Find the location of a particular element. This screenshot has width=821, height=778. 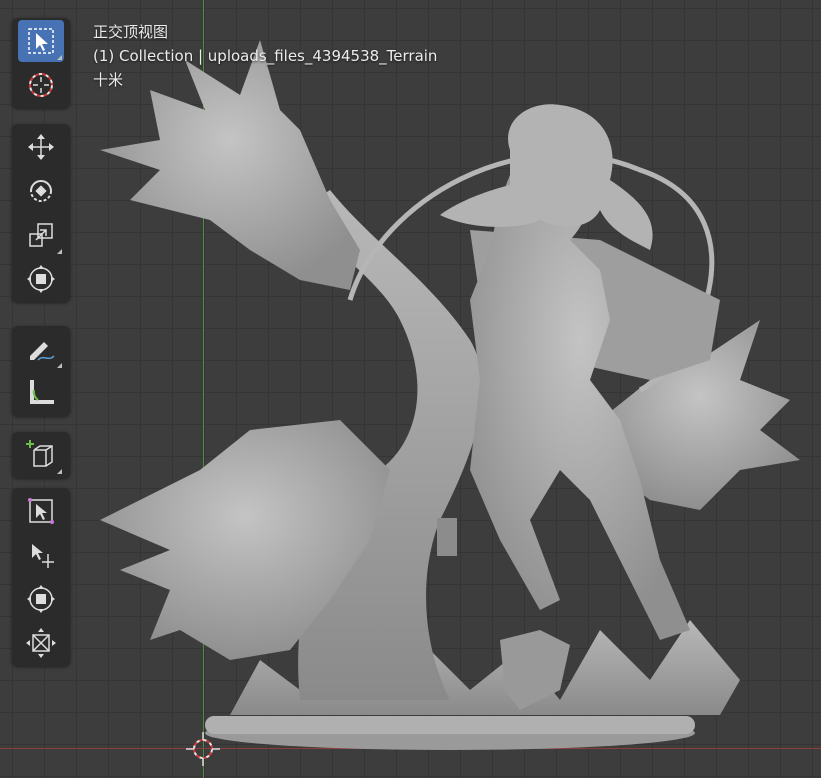

tool-group-add is located at coordinates (41, 455).